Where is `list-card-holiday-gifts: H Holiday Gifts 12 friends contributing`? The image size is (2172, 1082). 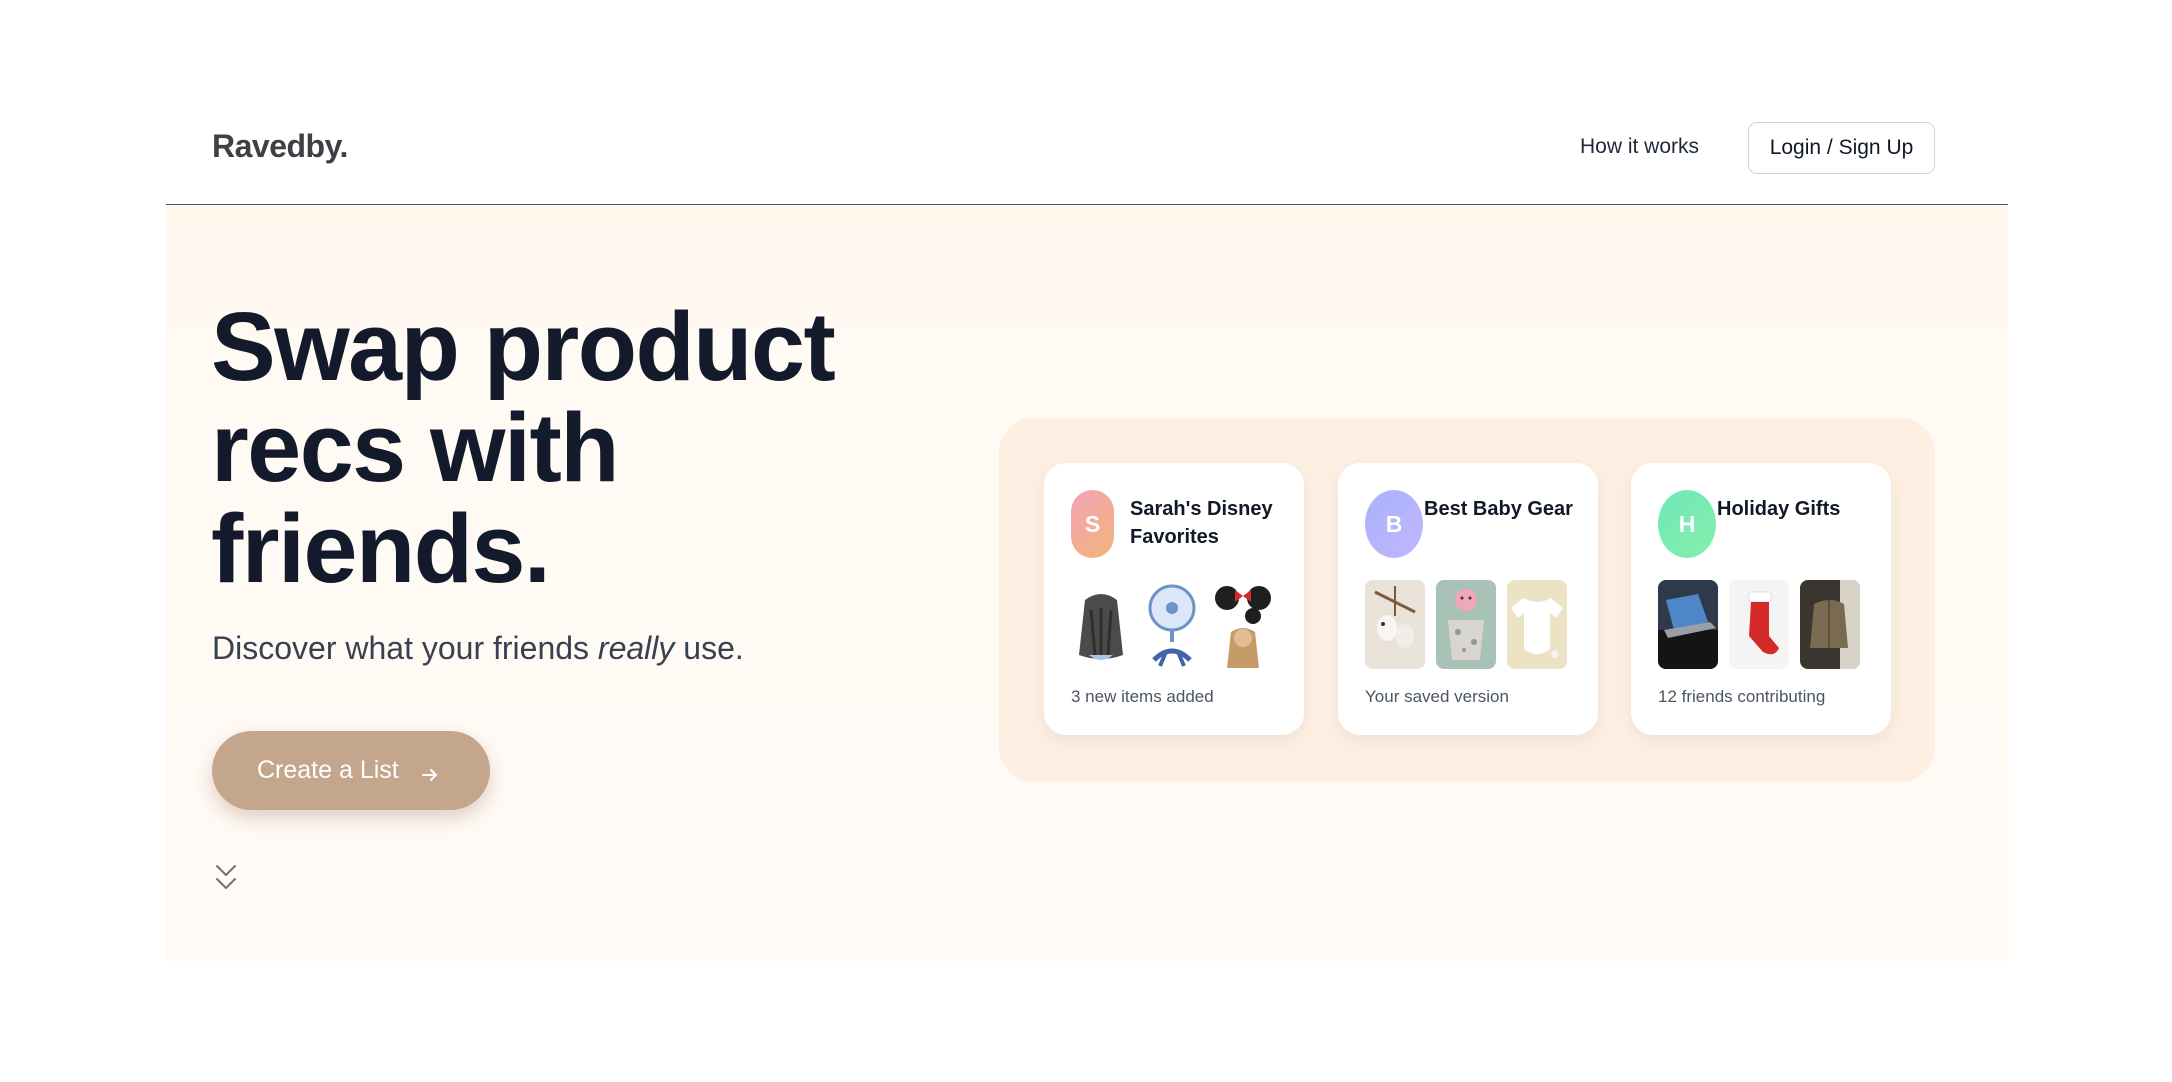 list-card-holiday-gifts: H Holiday Gifts 12 friends contributing is located at coordinates (1761, 599).